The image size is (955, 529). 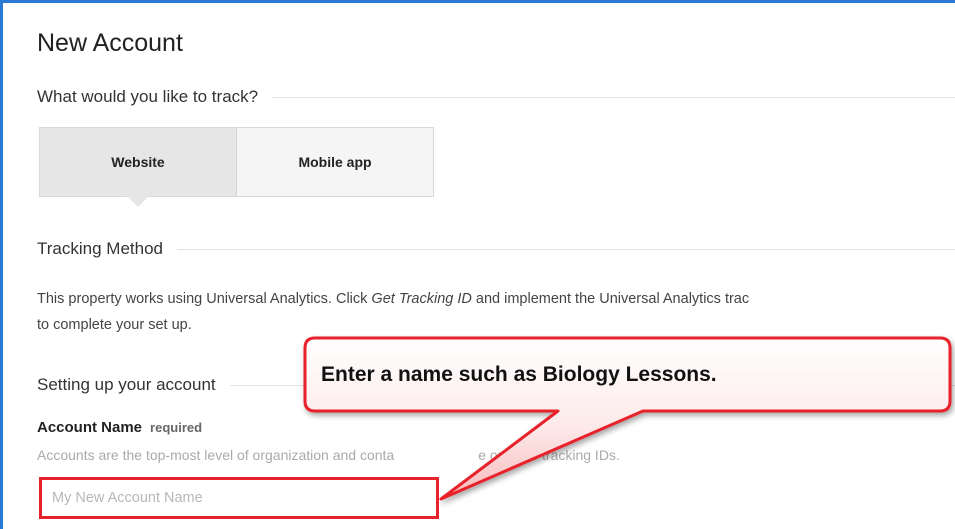 What do you see at coordinates (90, 427) in the screenshot?
I see `account-name-label-text: Account Name` at bounding box center [90, 427].